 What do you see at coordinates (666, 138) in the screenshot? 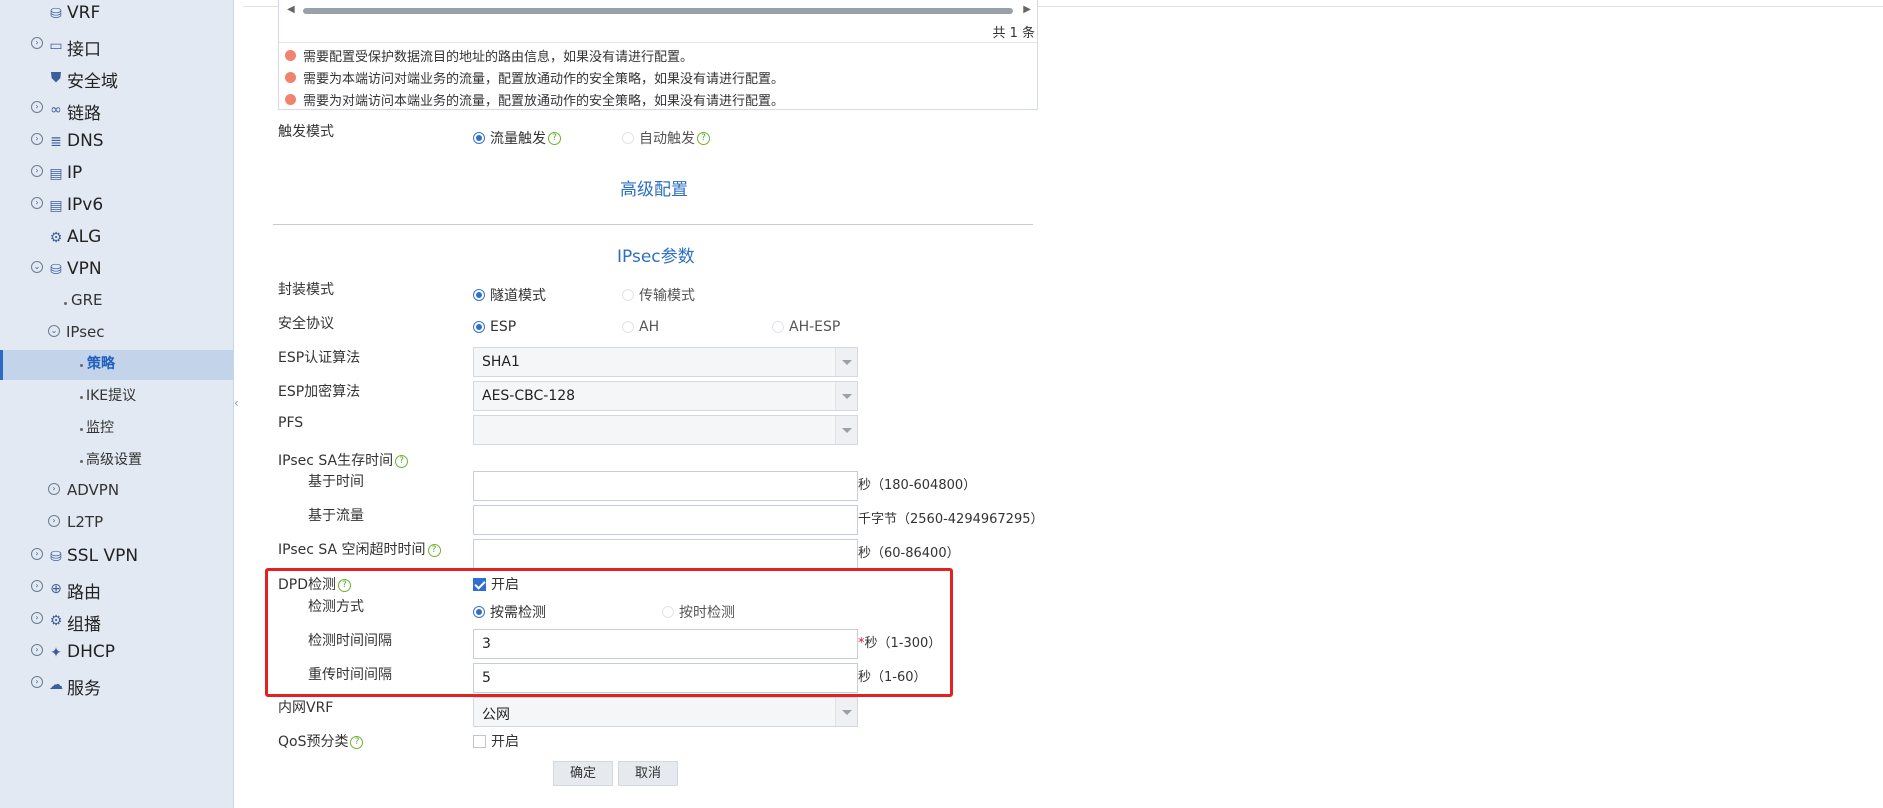
I see `trigger-auto-radio: 自动触发?` at bounding box center [666, 138].